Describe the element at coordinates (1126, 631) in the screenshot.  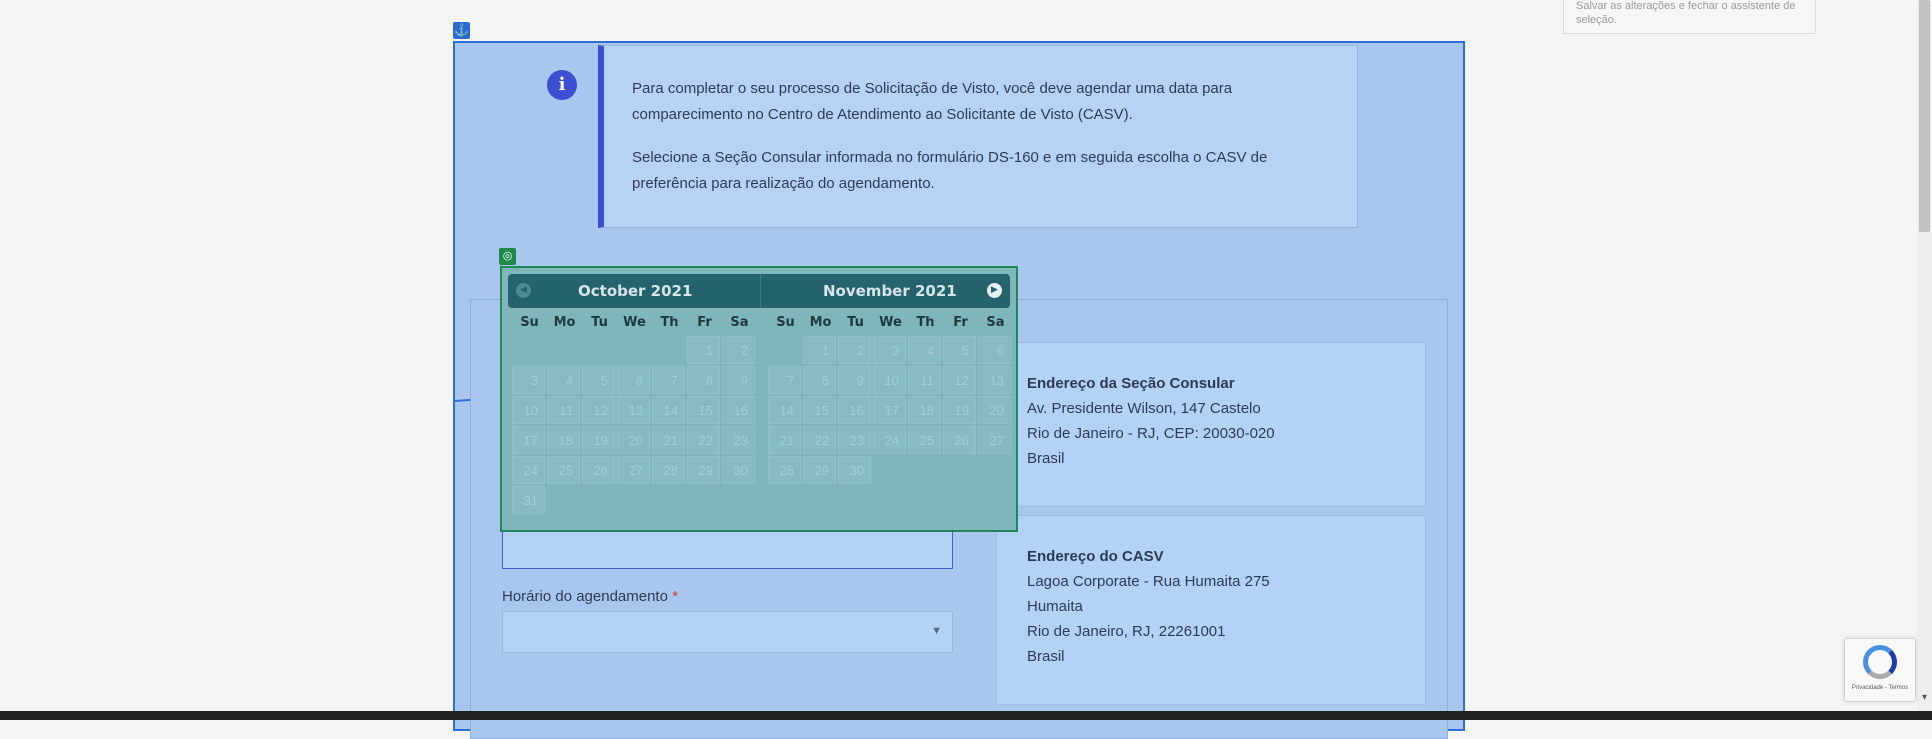
I see `casv-address-line: Rio de Janeiro, RJ, 22261001` at that location.